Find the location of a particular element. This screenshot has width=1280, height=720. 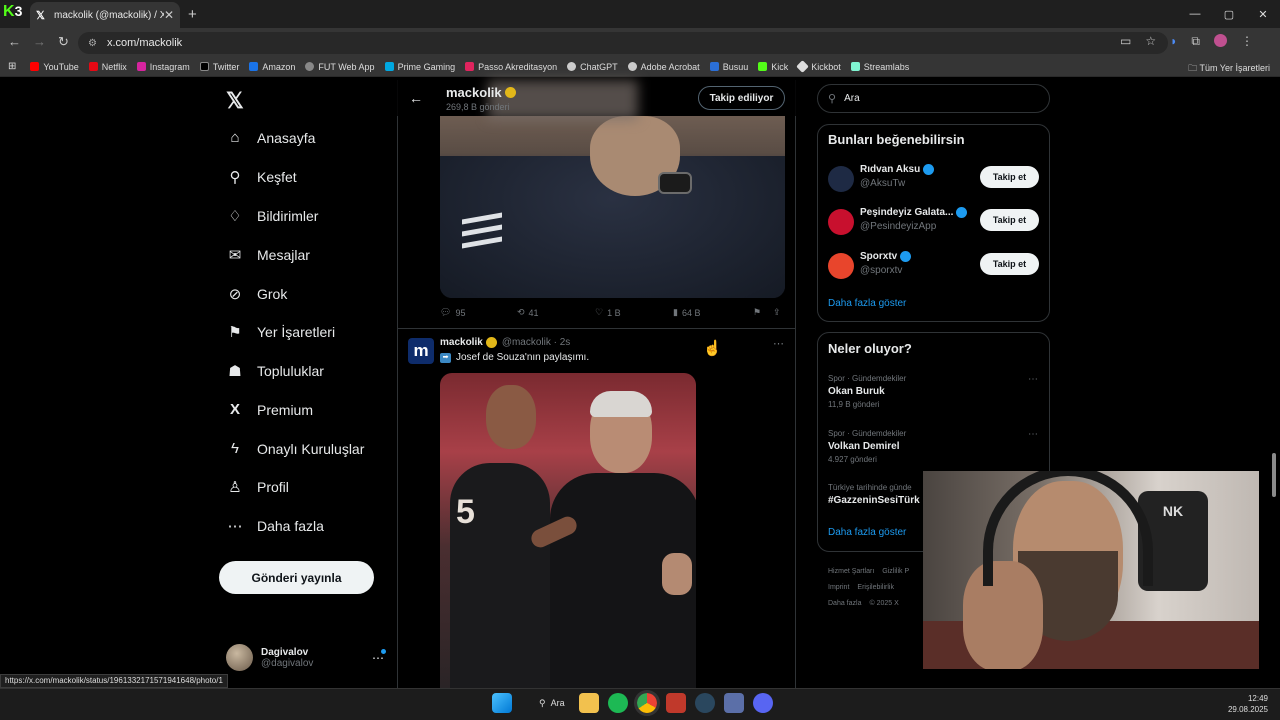

bookmark-adobe-acrobat: Adobe Acrobat is located at coordinates (663, 67).